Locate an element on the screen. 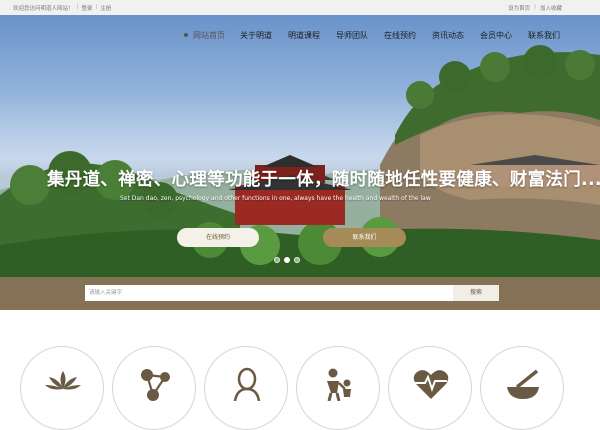 This screenshot has width=600, height=430. lotus-icon is located at coordinates (63, 380).